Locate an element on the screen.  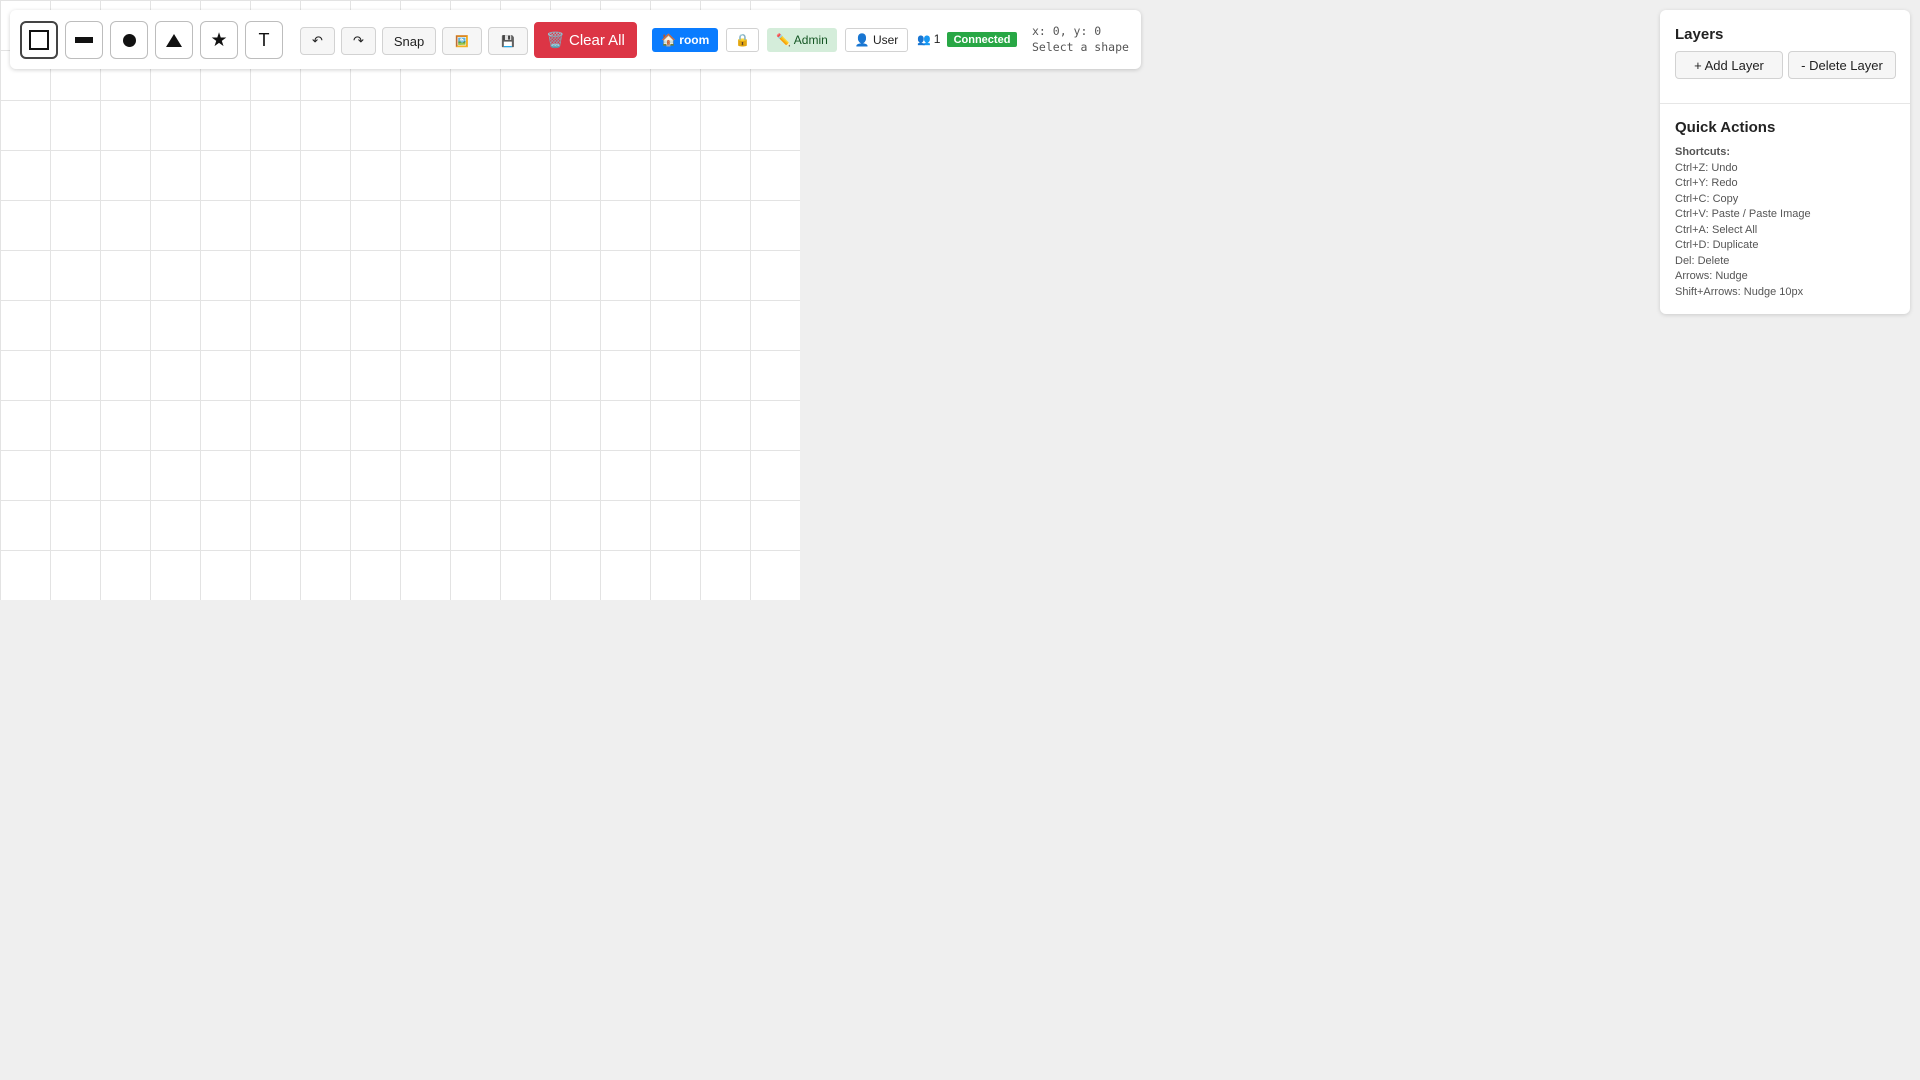
star-icon: ★ is located at coordinates (219, 40).